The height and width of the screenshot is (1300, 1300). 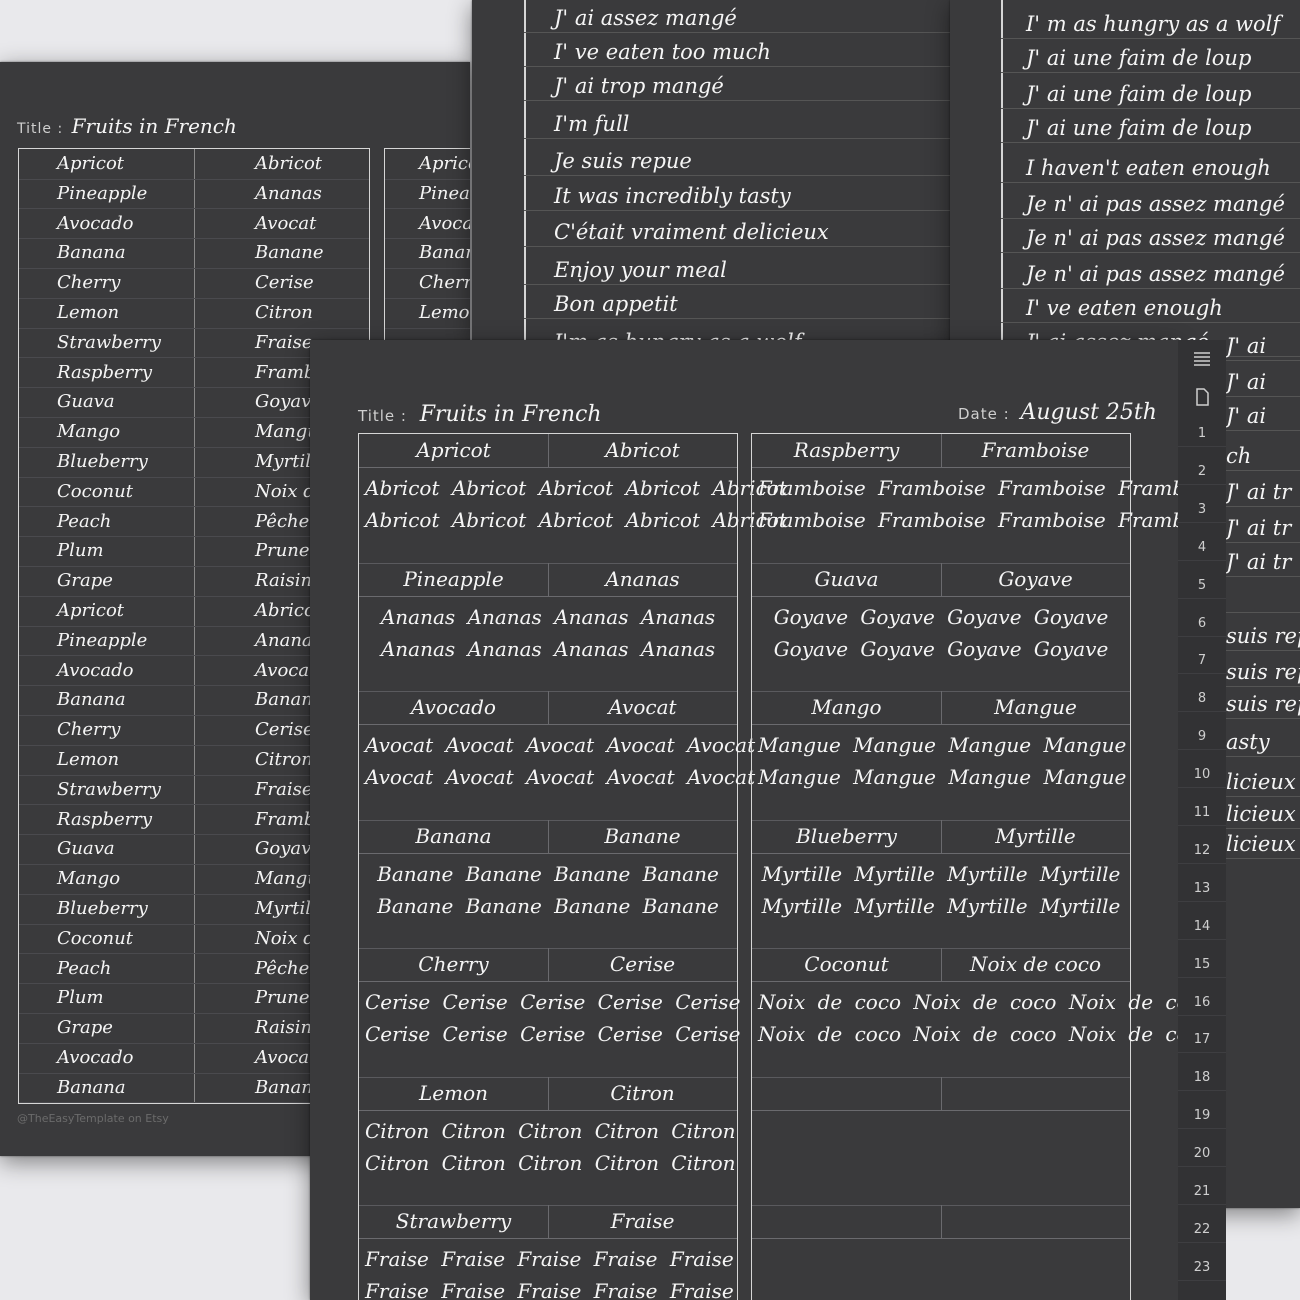 What do you see at coordinates (1202, 1119) in the screenshot?
I see `page-tab-19: 19` at bounding box center [1202, 1119].